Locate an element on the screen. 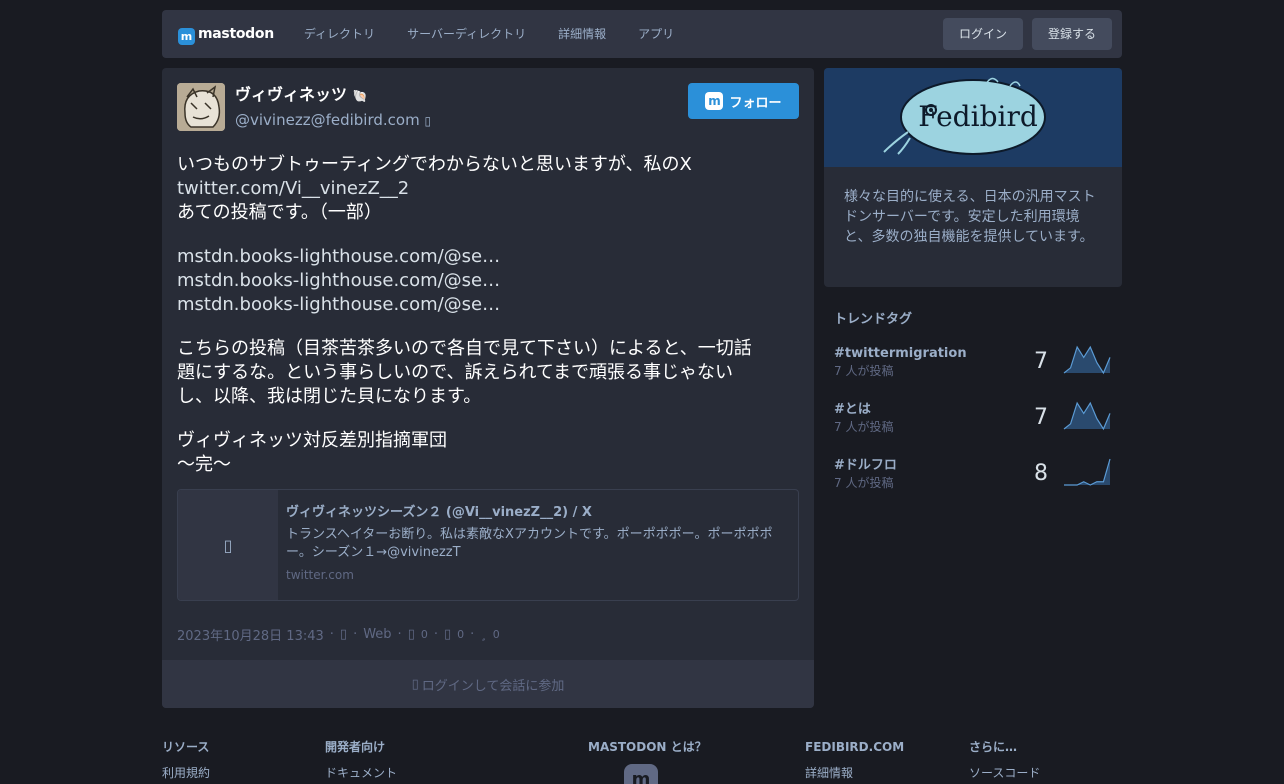 The width and height of the screenshot is (1284, 784). card-host: twitter.com is located at coordinates (320, 575).